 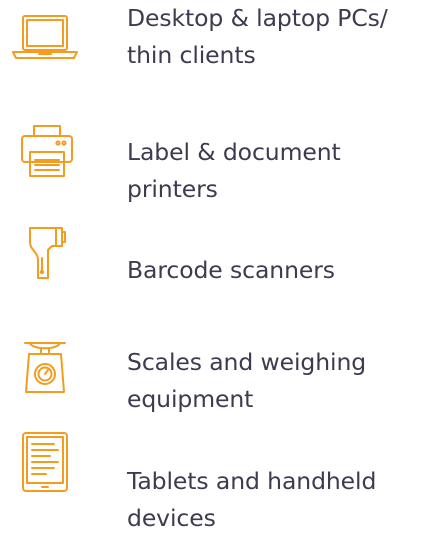 What do you see at coordinates (45, 462) in the screenshot?
I see `tablet-icon` at bounding box center [45, 462].